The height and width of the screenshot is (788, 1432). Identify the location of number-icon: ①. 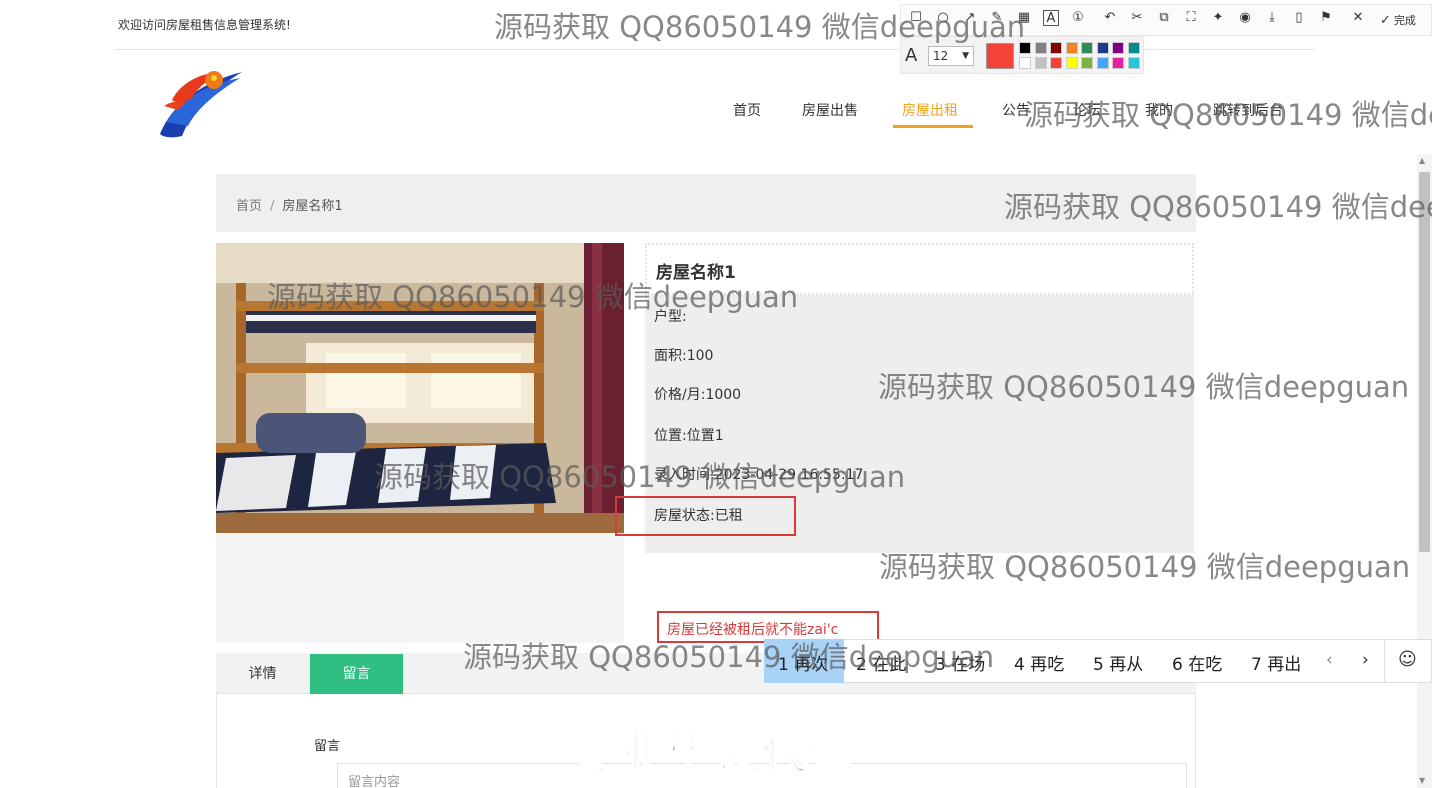
(1078, 18).